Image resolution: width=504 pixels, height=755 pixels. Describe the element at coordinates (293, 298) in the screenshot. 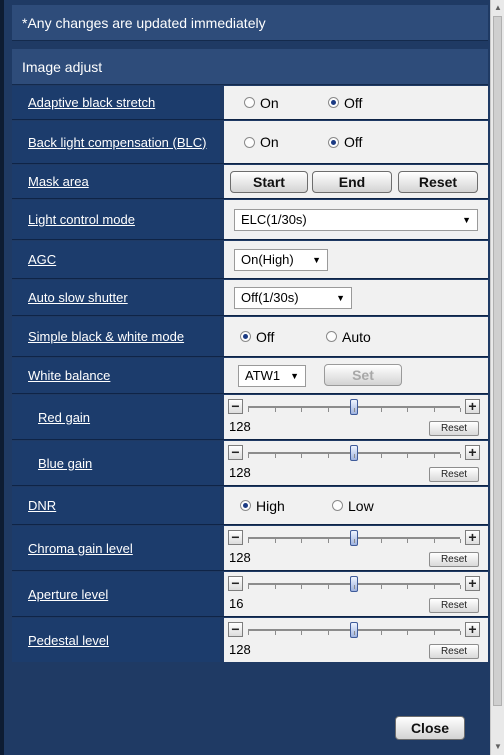

I see `auto-slow-shutter-select: Off(1/30s) ▼` at that location.